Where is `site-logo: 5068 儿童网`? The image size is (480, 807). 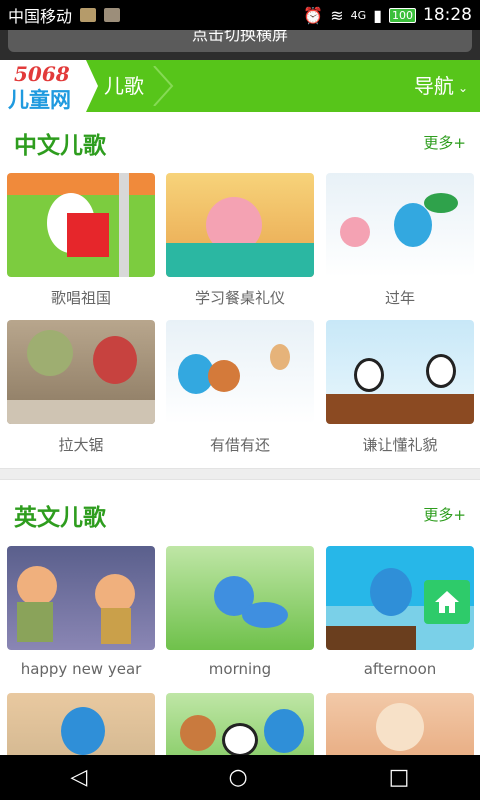 site-logo: 5068 儿童网 is located at coordinates (43, 86).